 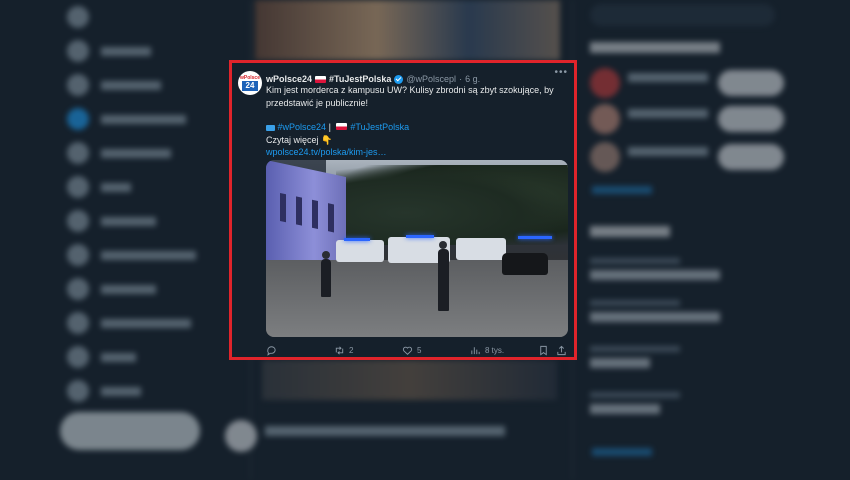 I want to click on retweet-button: 2, so click(x=343, y=350).